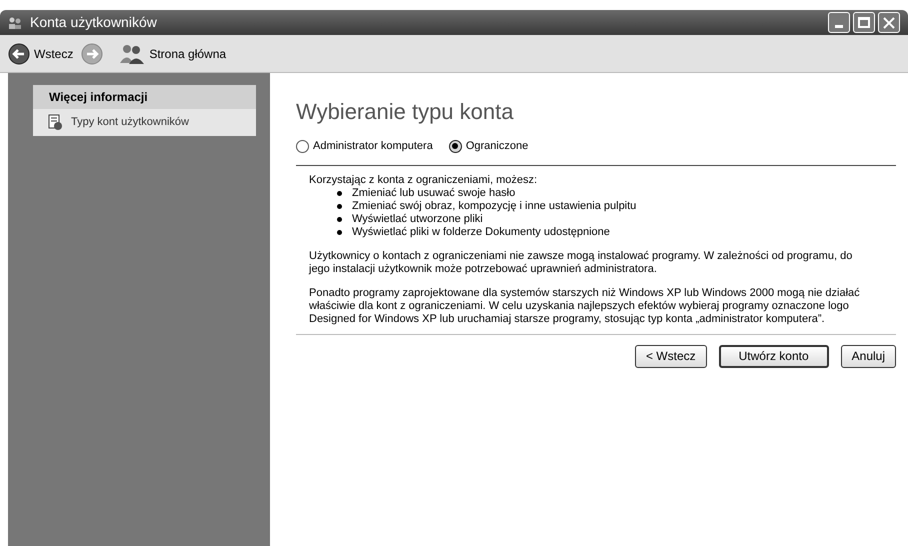 This screenshot has height=546, width=908. I want to click on radio-option: Ograniczone, so click(488, 146).